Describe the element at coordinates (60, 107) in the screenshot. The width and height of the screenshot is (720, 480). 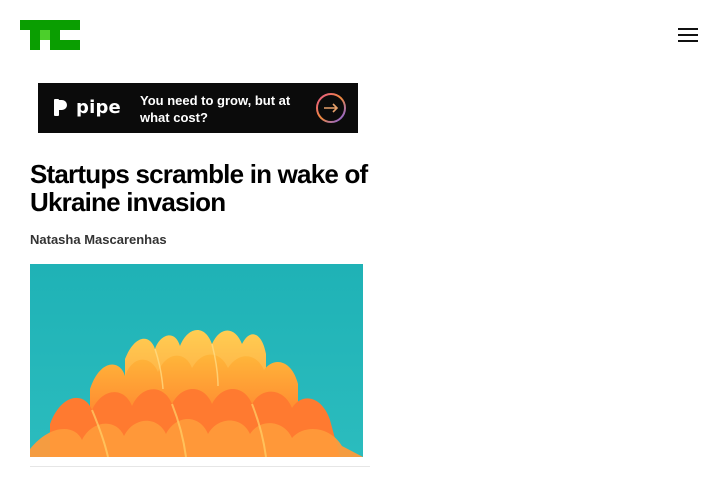
I see `pipe-logo-icon` at that location.